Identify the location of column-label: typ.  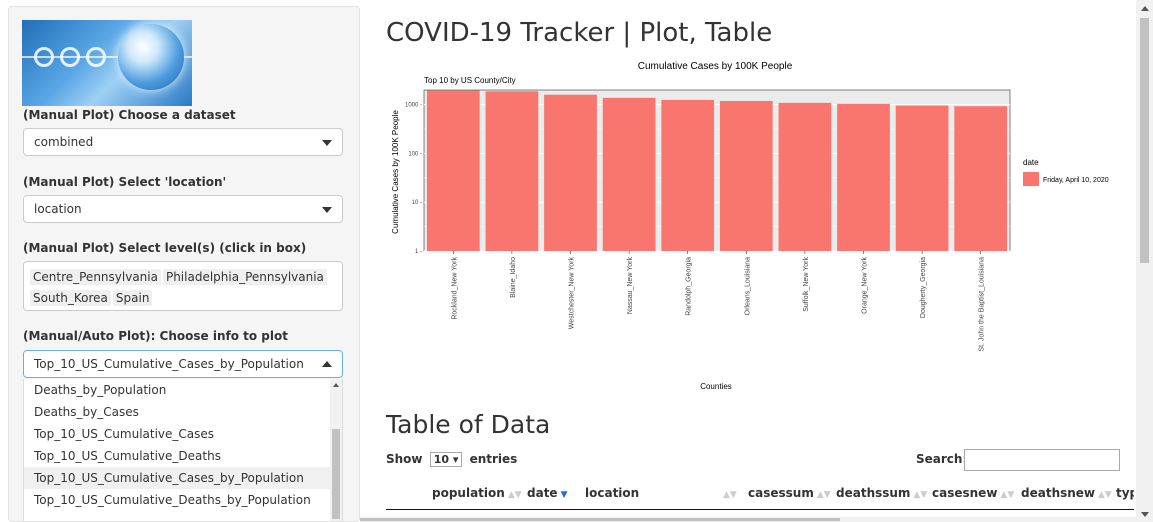
(1125, 493).